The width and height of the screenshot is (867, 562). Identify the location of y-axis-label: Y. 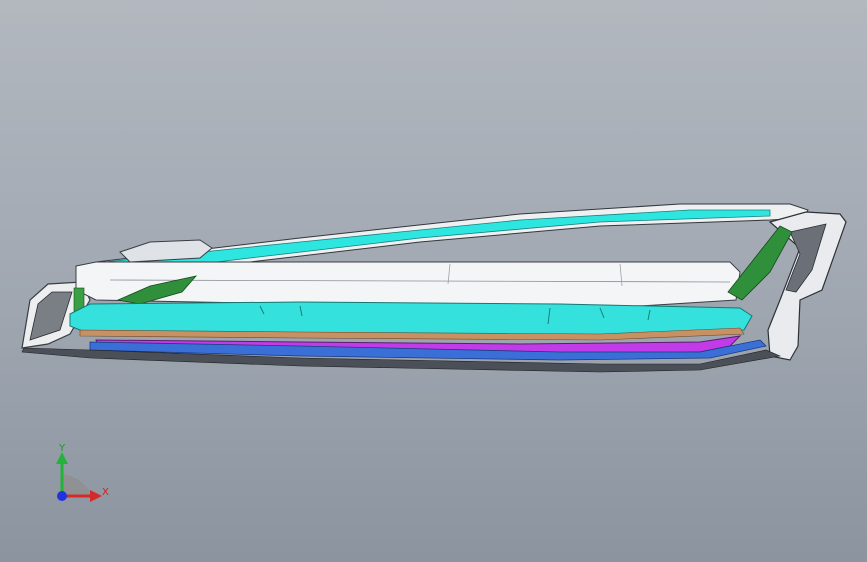
(62, 448).